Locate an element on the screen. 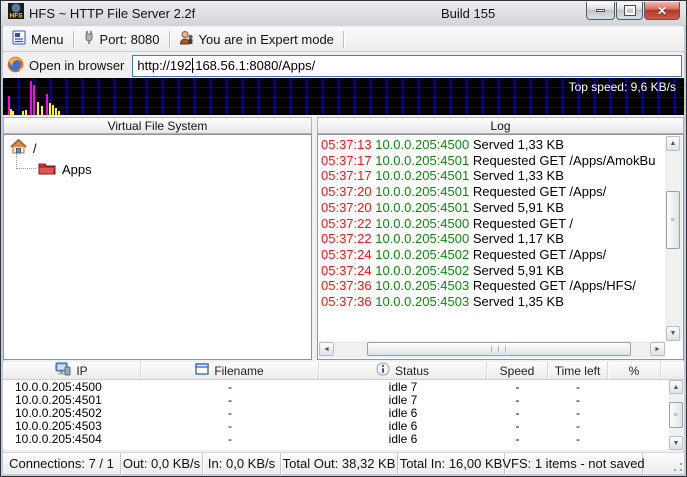  connection-row: 10.0.0.205:4501 - idle 7 - - is located at coordinates (336, 400).